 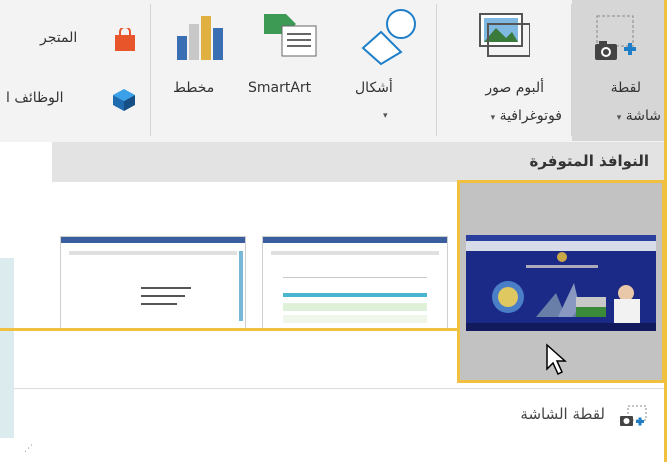 What do you see at coordinates (556, 359) in the screenshot?
I see `mouse-cursor-icon` at bounding box center [556, 359].